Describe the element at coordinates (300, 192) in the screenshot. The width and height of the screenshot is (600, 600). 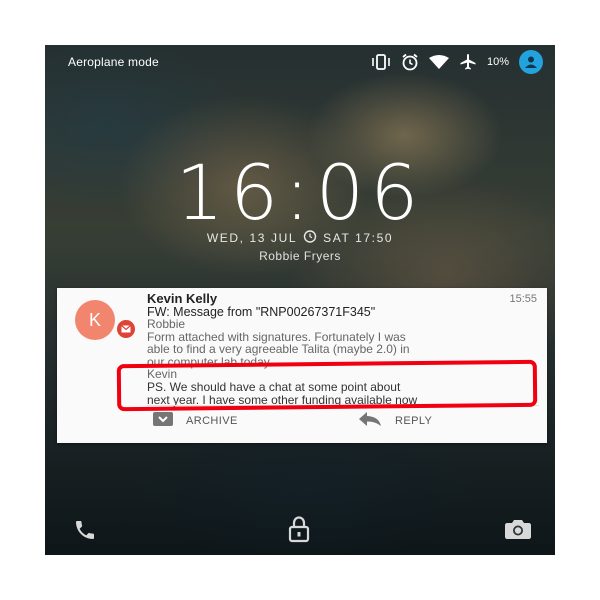
I see `lock-clock: 16:06` at that location.